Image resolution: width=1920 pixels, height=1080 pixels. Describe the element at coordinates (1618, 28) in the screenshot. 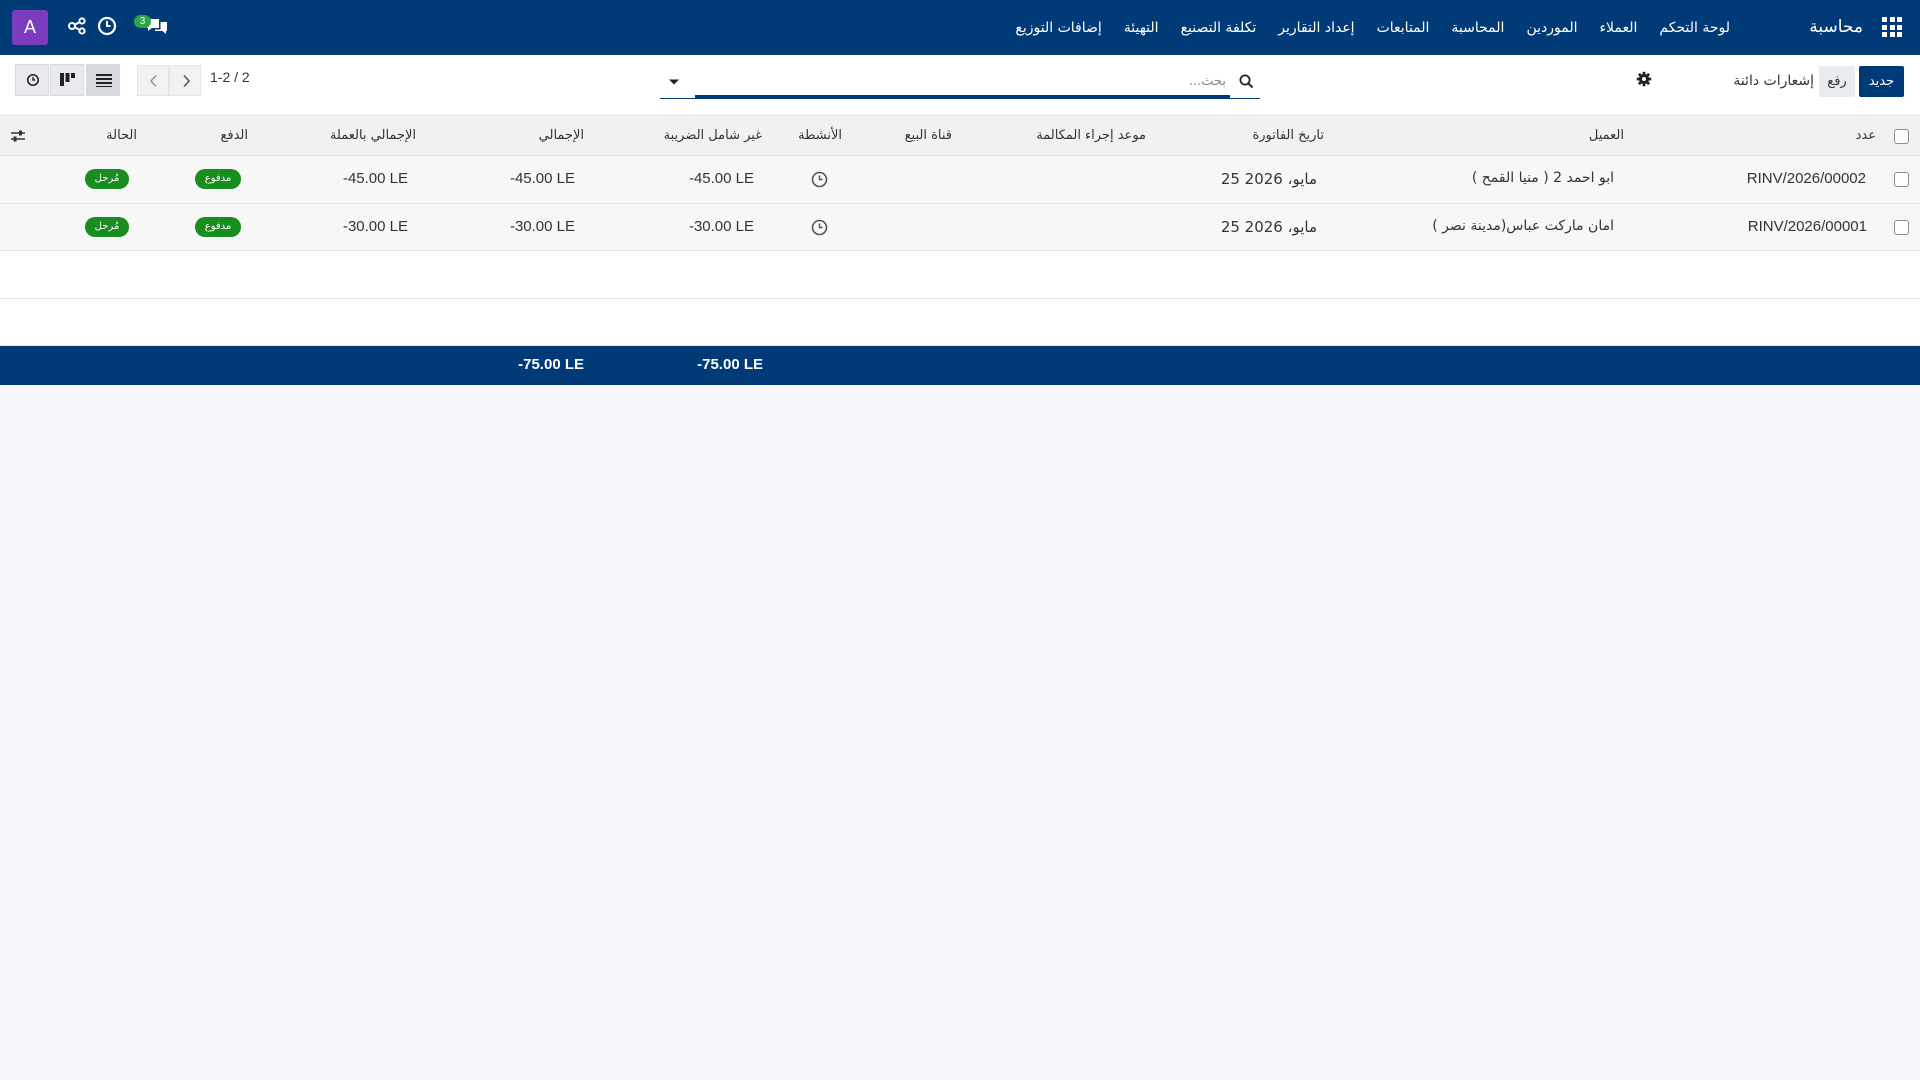

I see `menu-item-customers: العملاء` at that location.